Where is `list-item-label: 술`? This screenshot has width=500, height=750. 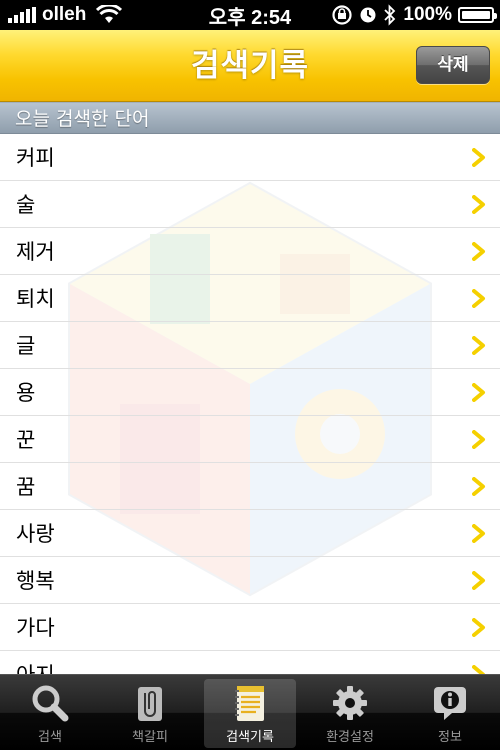
list-item-label: 술 is located at coordinates (26, 205).